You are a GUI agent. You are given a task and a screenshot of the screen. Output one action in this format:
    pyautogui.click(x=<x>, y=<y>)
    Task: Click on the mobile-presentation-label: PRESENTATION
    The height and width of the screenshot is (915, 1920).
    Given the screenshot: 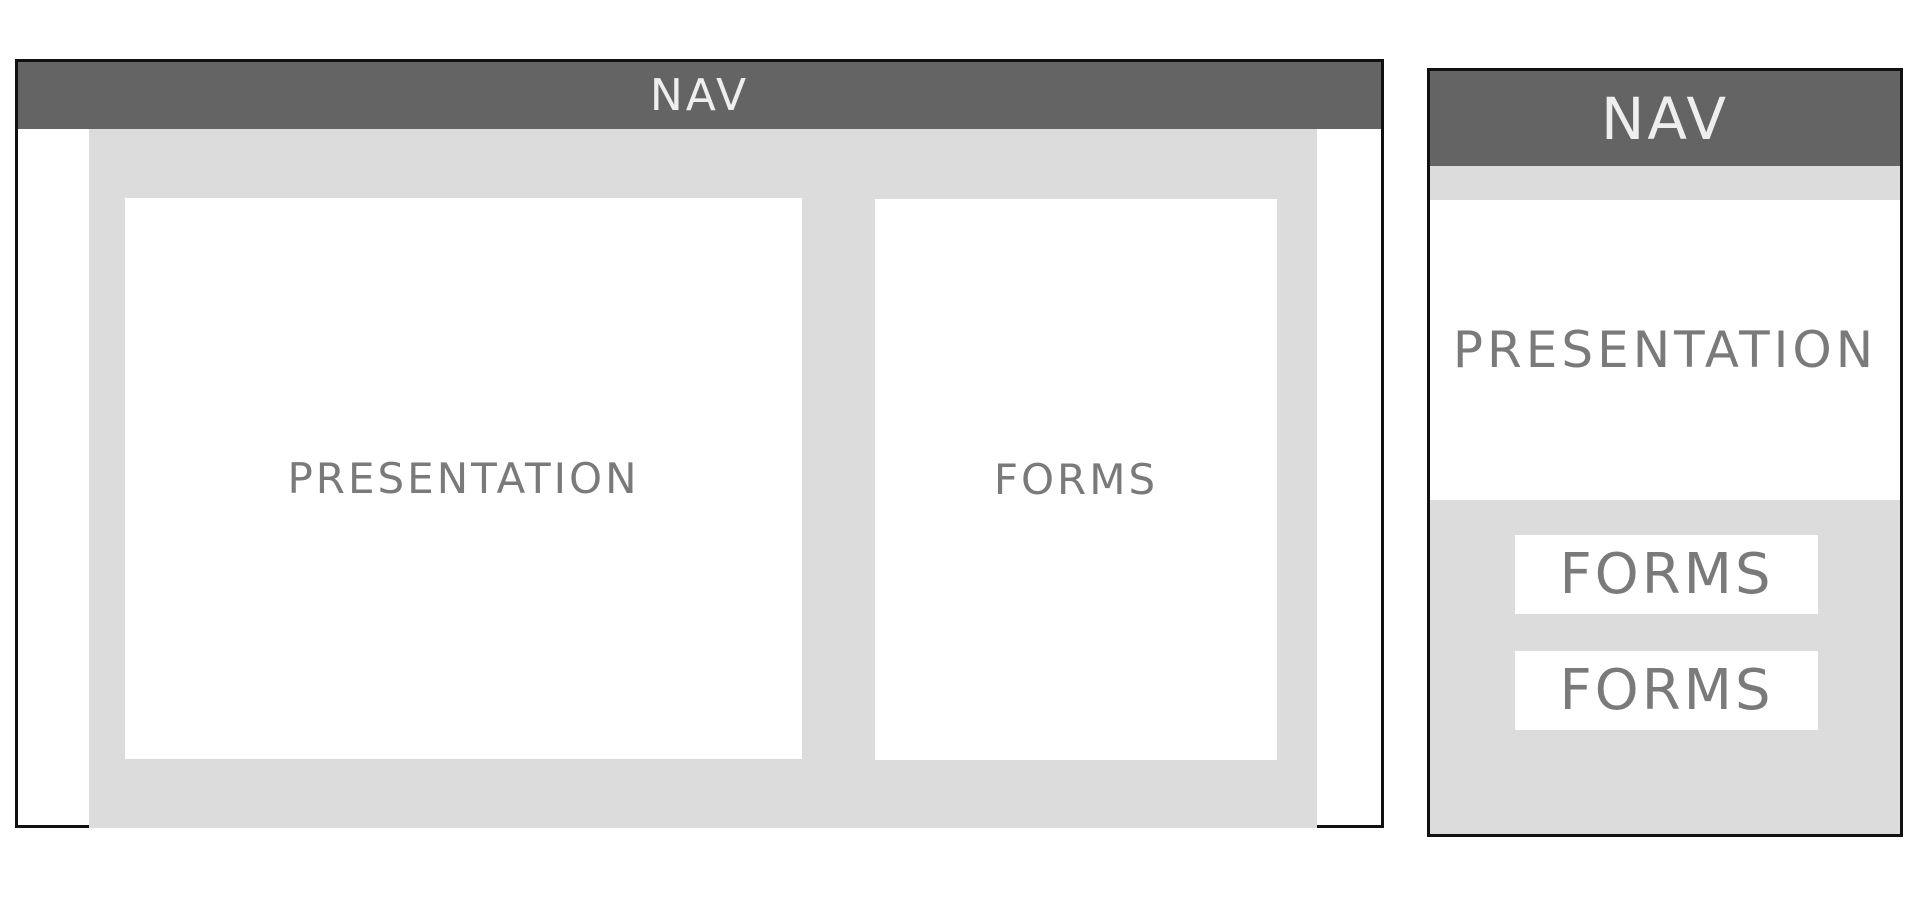 What is the action you would take?
    pyautogui.click(x=1665, y=350)
    